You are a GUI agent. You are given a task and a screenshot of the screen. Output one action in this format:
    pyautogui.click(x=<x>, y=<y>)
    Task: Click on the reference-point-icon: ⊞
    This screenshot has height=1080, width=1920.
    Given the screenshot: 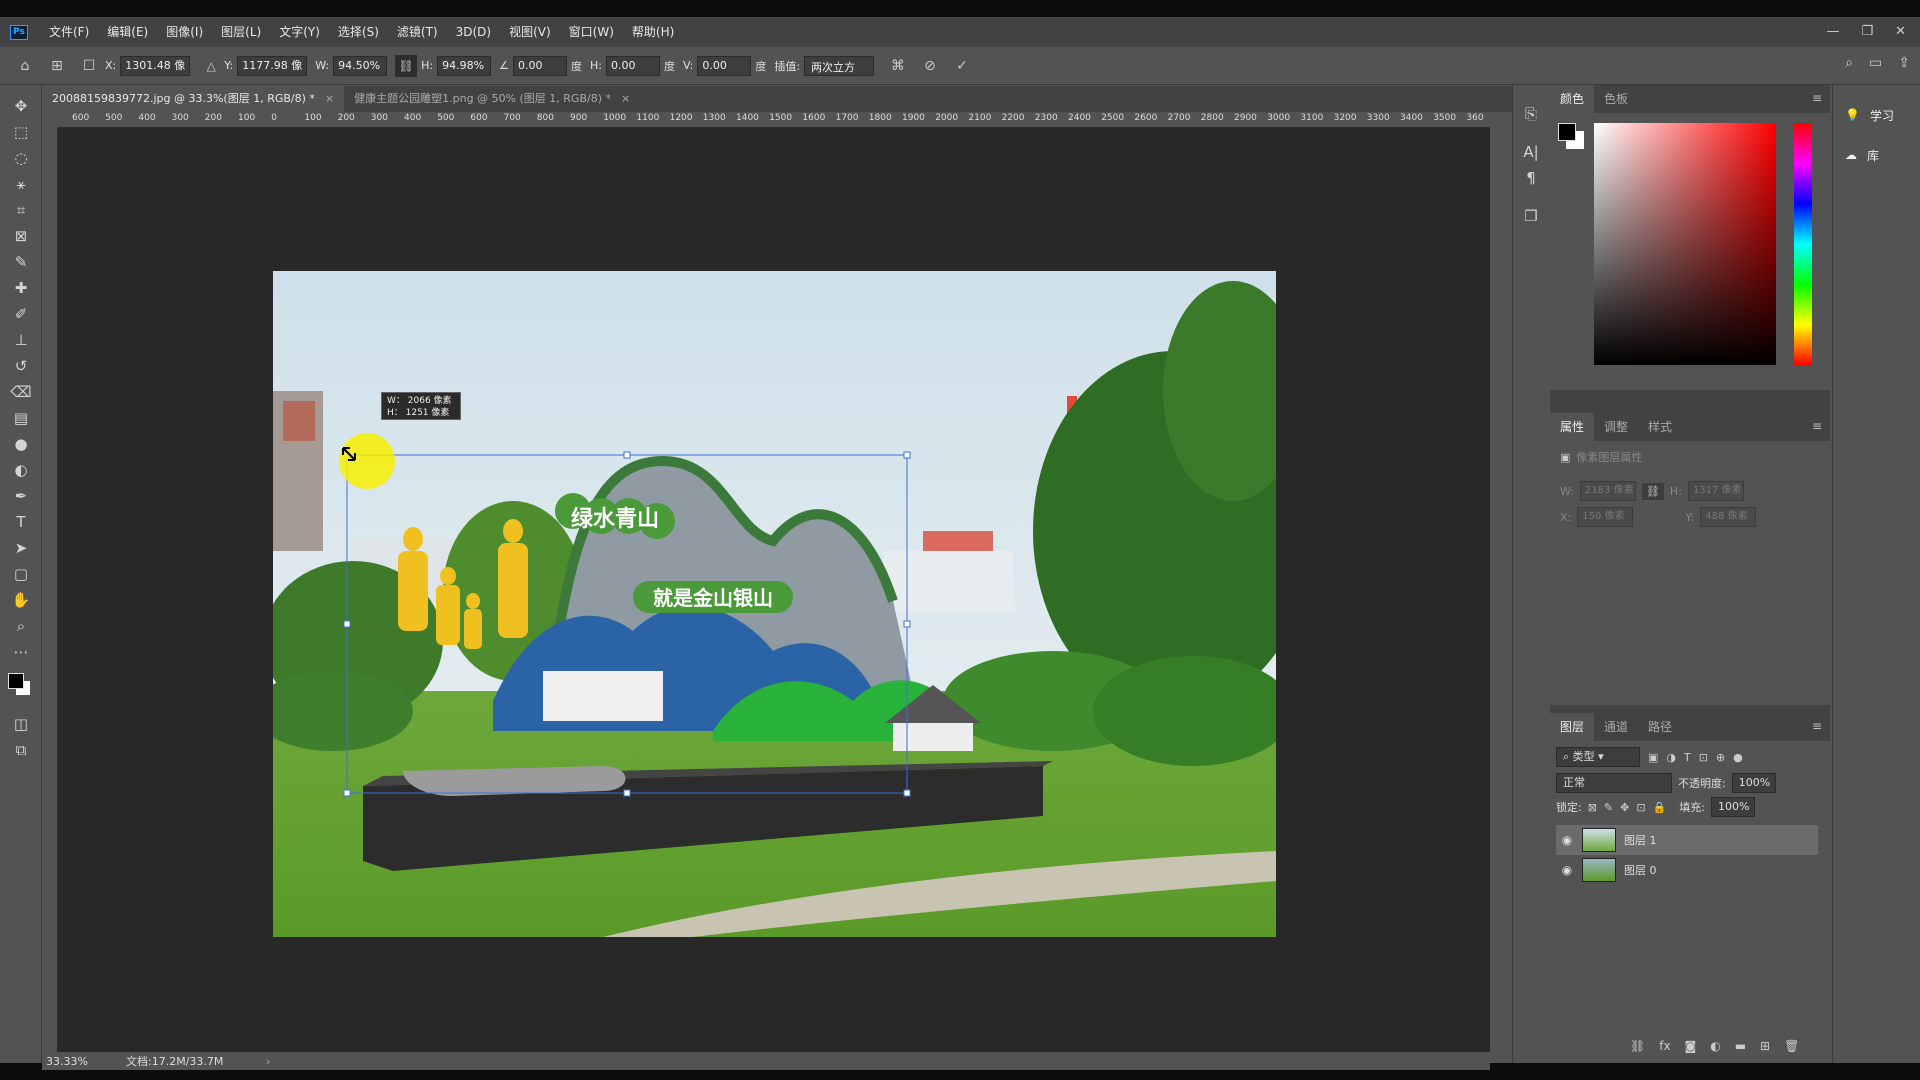 What is the action you would take?
    pyautogui.click(x=57, y=66)
    